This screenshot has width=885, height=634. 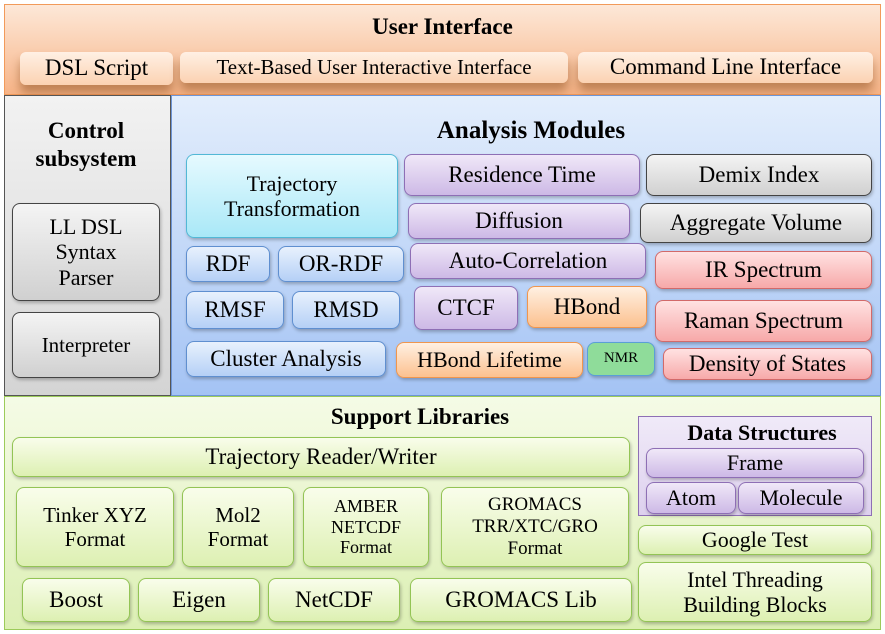 What do you see at coordinates (489, 360) in the screenshot?
I see `module-hbond-lifetime: HBond Lifetime` at bounding box center [489, 360].